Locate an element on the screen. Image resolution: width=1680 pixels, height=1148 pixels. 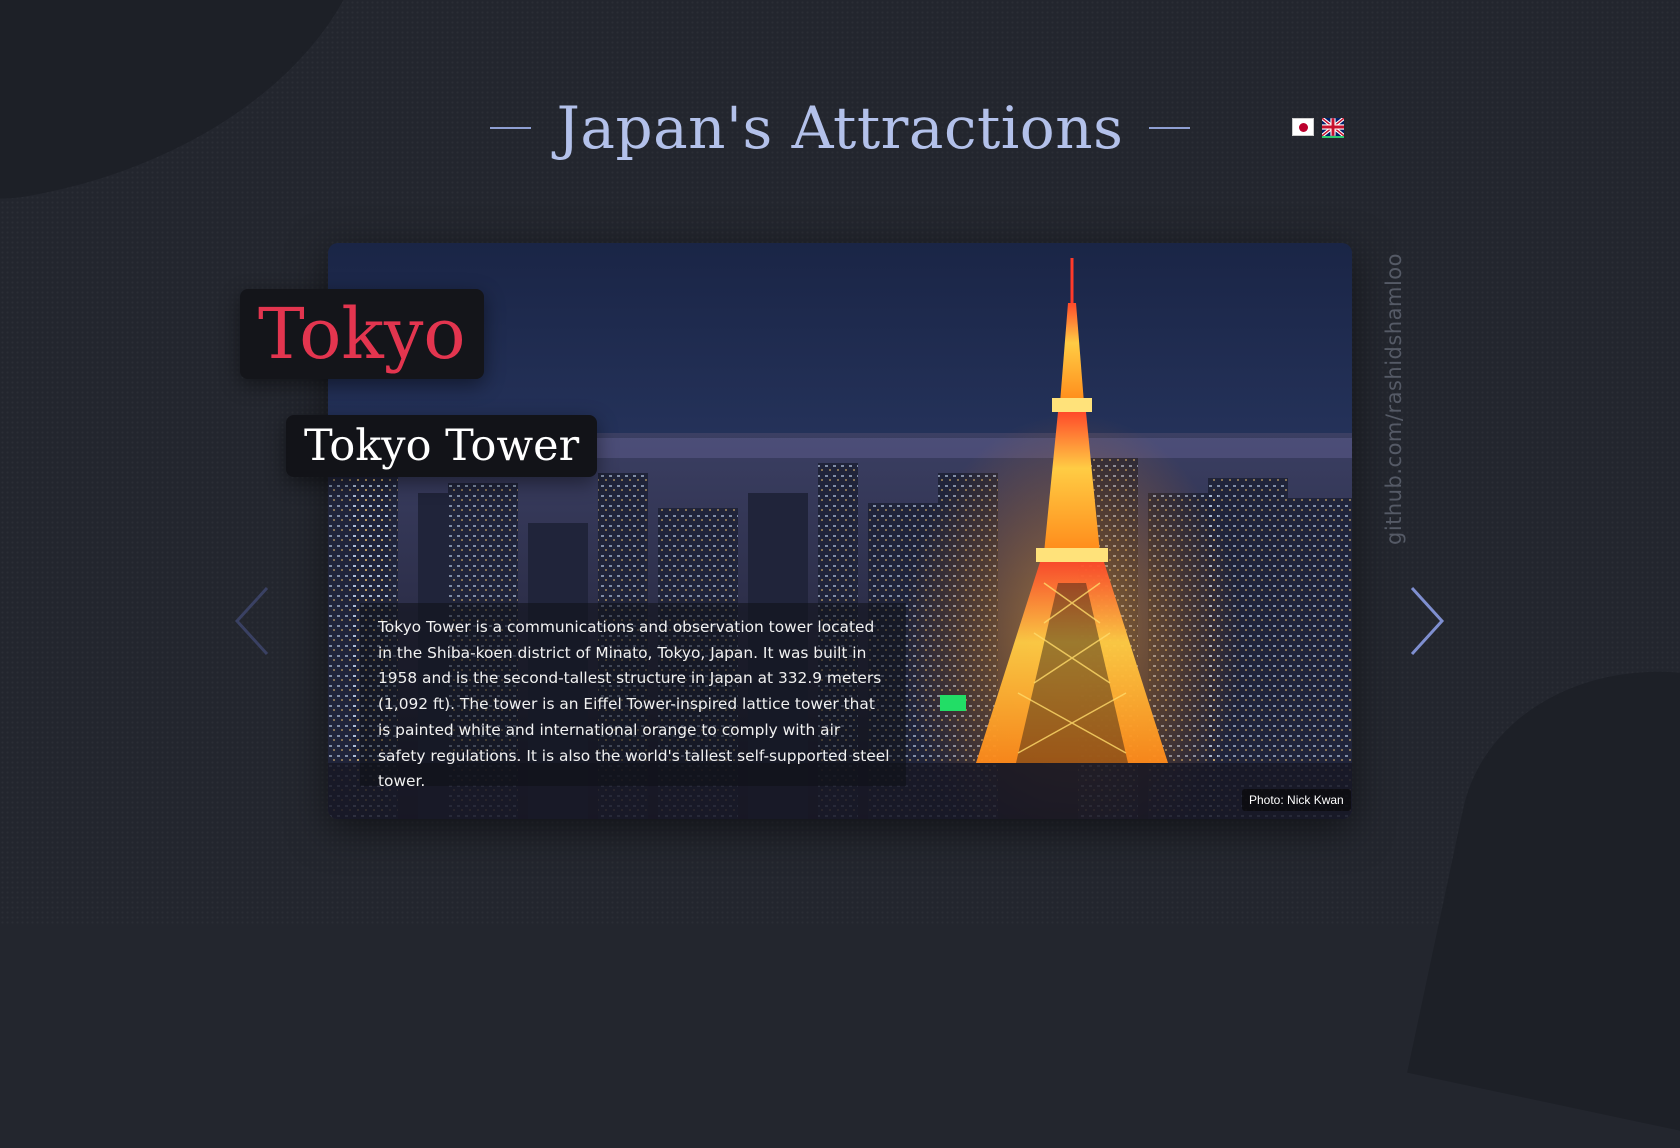
page-title: Japan's Attractions is located at coordinates (840, 128).